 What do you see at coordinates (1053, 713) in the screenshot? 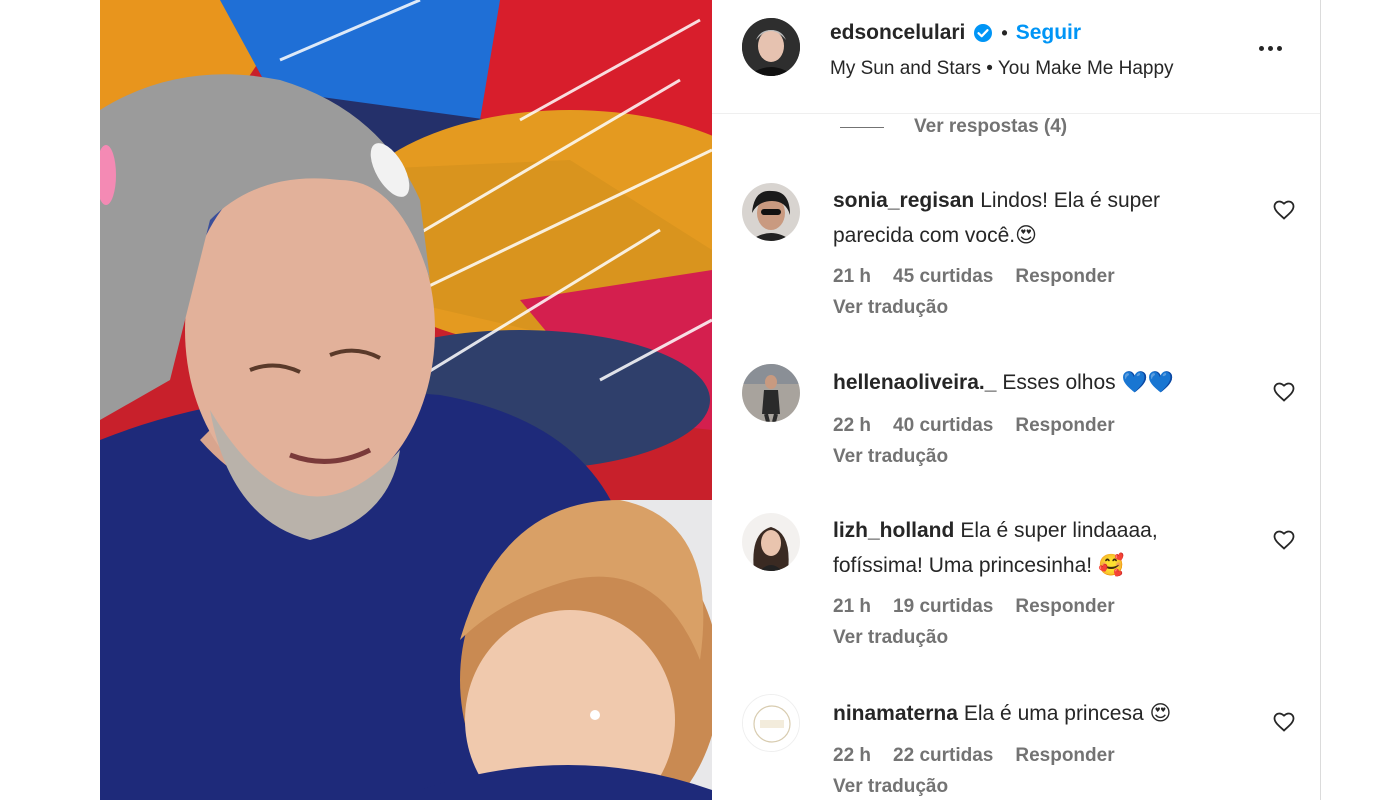
I see `comment-body: Ela é uma princesa` at bounding box center [1053, 713].